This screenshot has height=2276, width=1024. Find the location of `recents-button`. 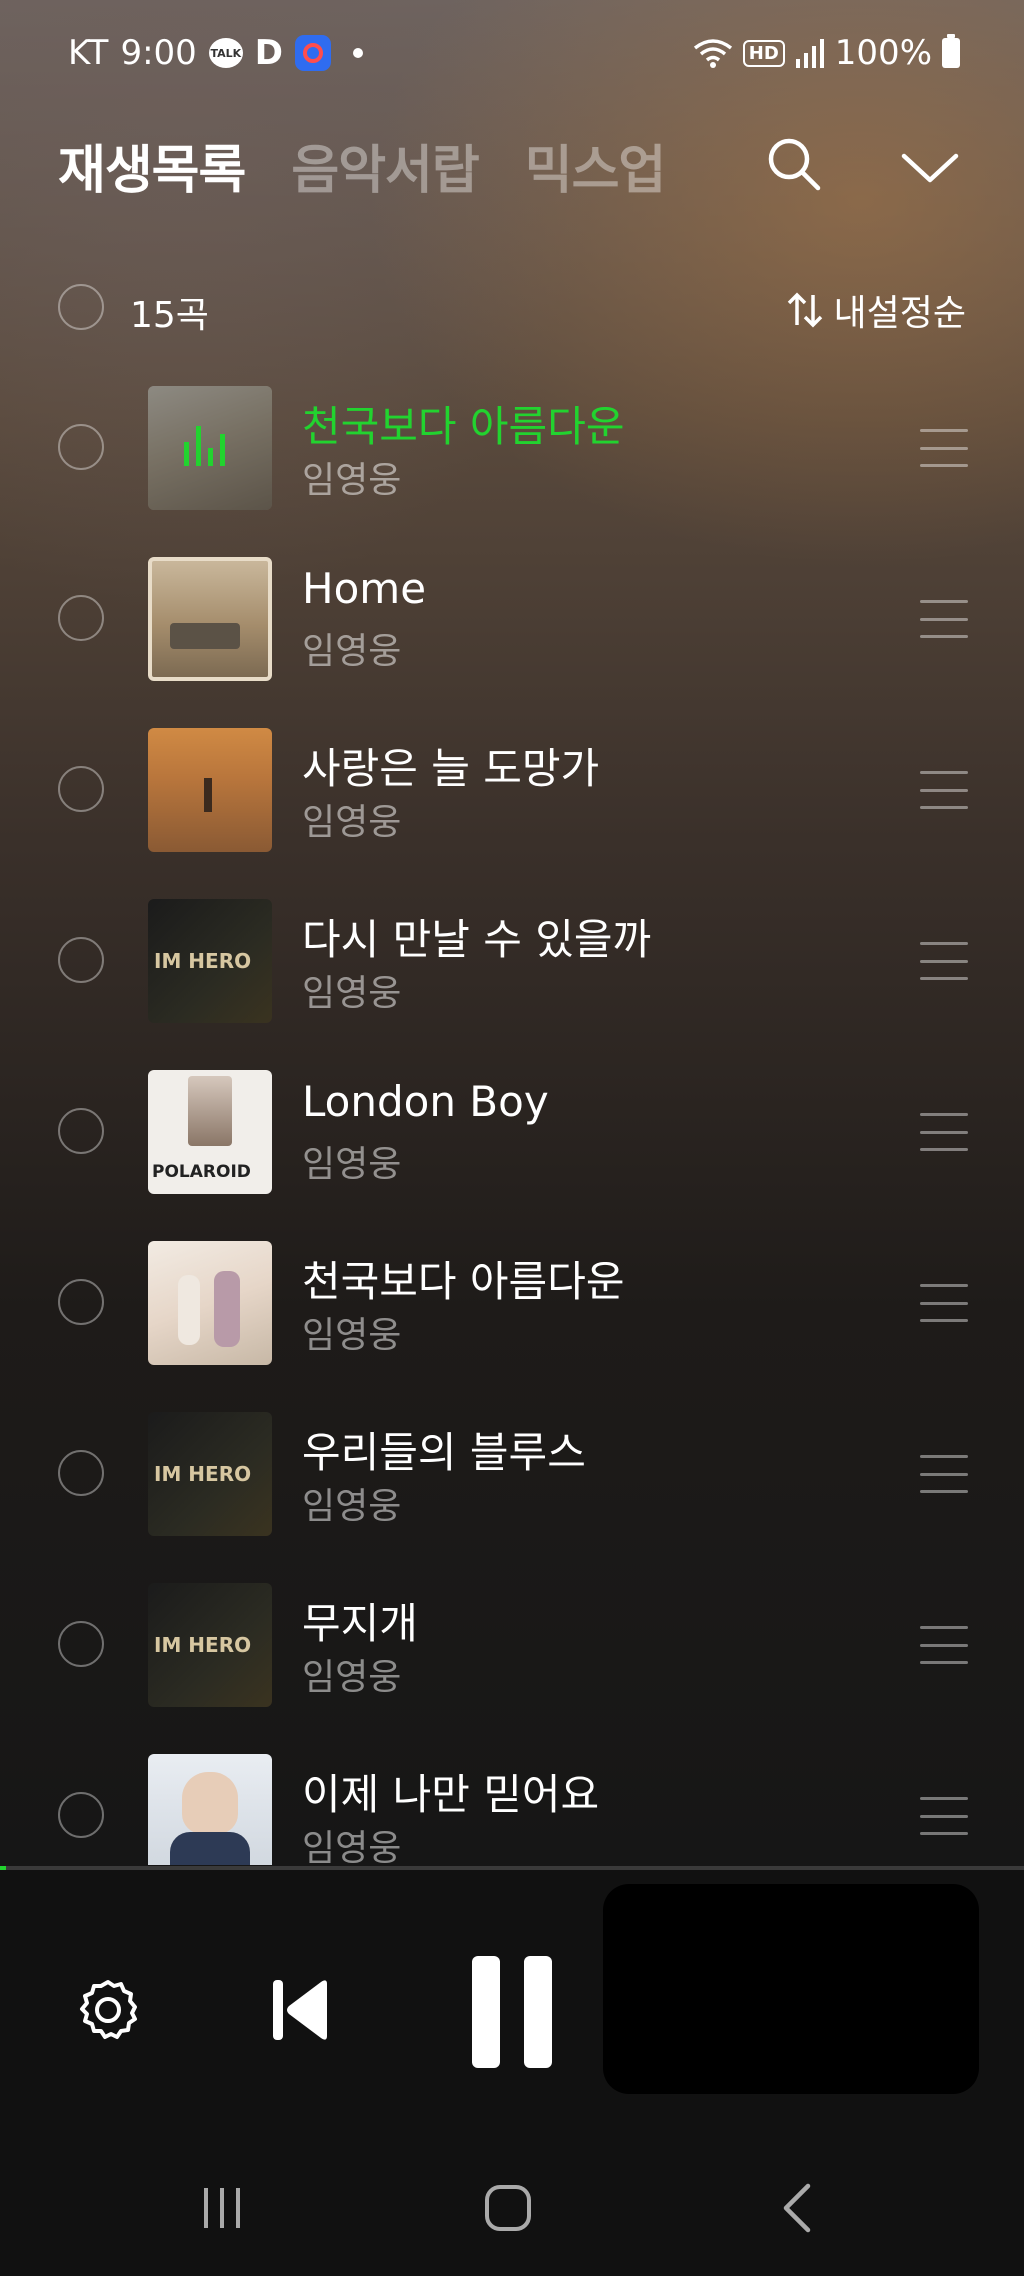

recents-button is located at coordinates (222, 2208).